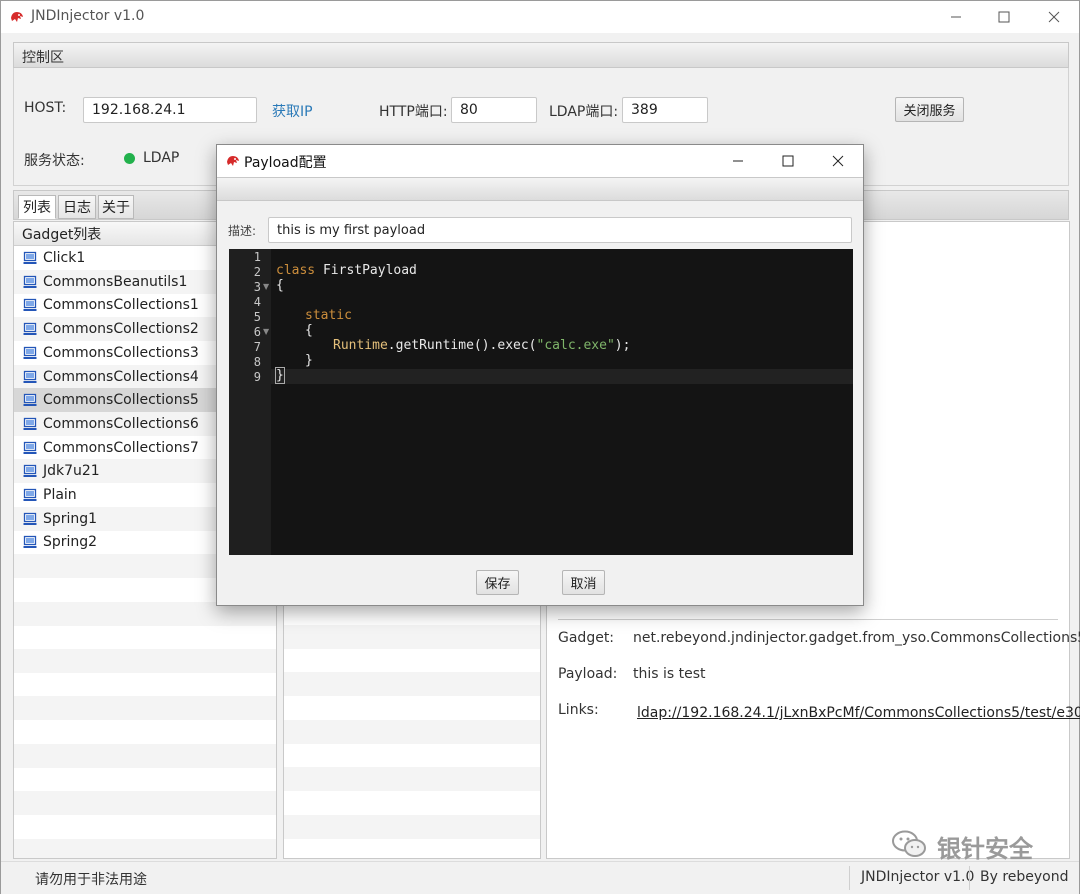  What do you see at coordinates (540, 877) in the screenshot?
I see `status-bar: 请勿用于非法用途 JNDInjector v1.0 By rebeyond` at bounding box center [540, 877].